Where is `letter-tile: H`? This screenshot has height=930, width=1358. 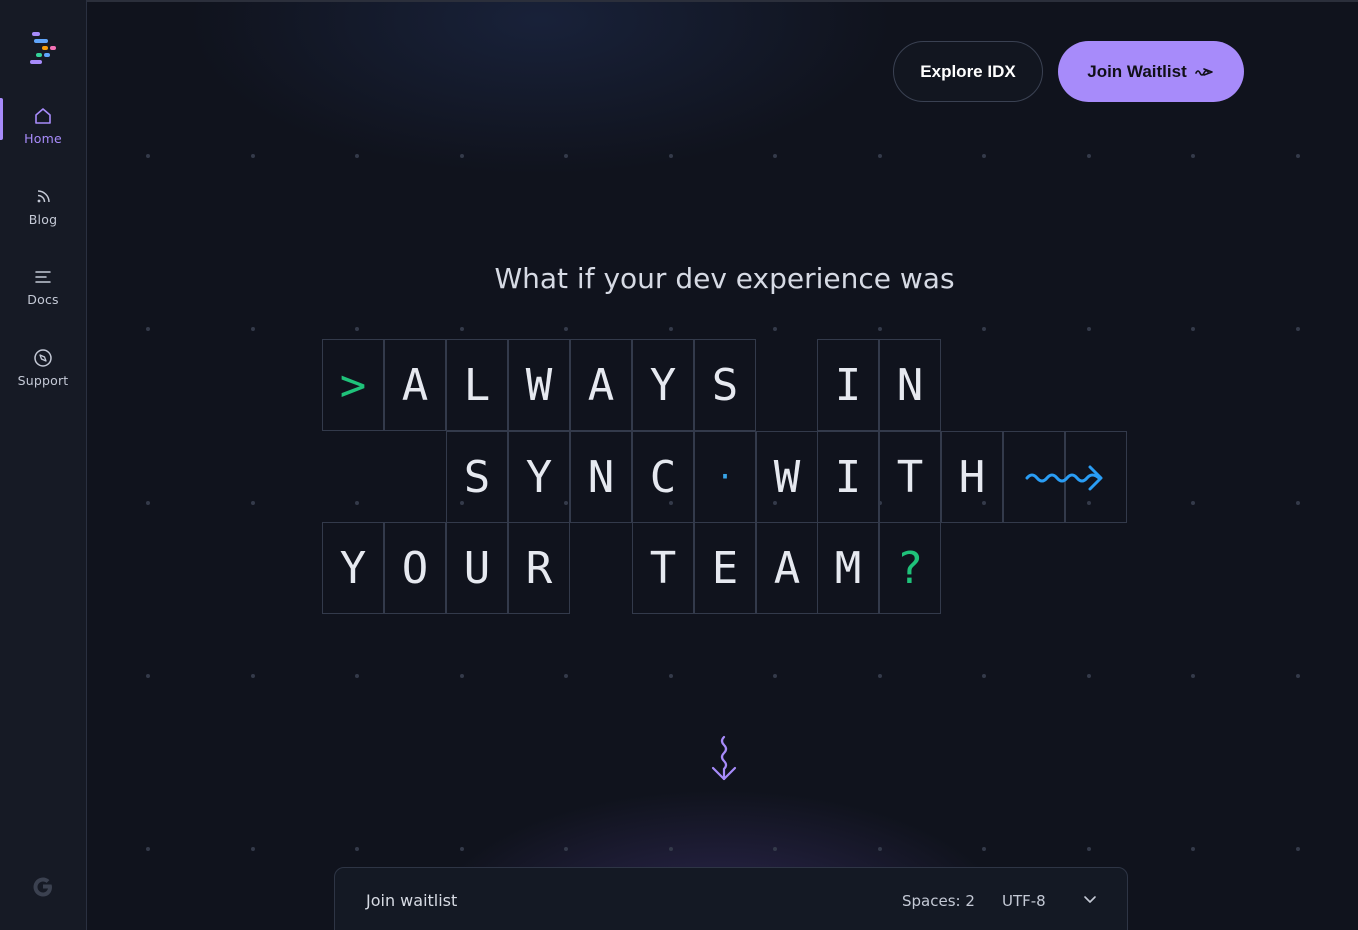 letter-tile: H is located at coordinates (972, 477).